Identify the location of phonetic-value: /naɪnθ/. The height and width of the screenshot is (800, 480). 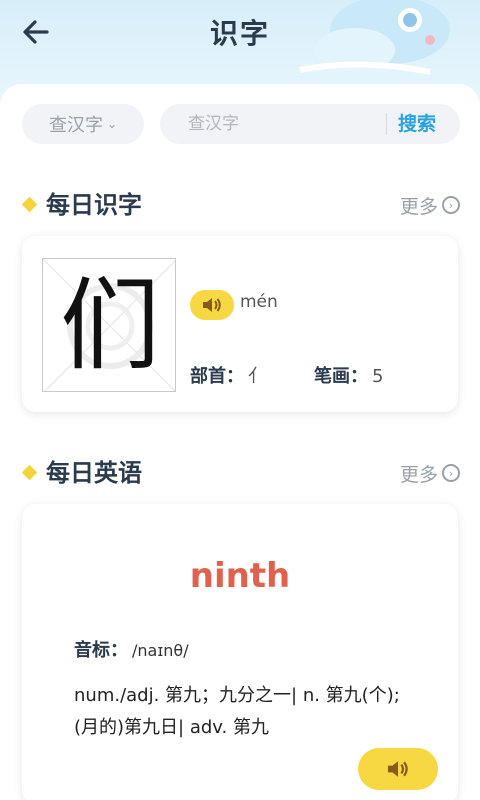
(160, 650).